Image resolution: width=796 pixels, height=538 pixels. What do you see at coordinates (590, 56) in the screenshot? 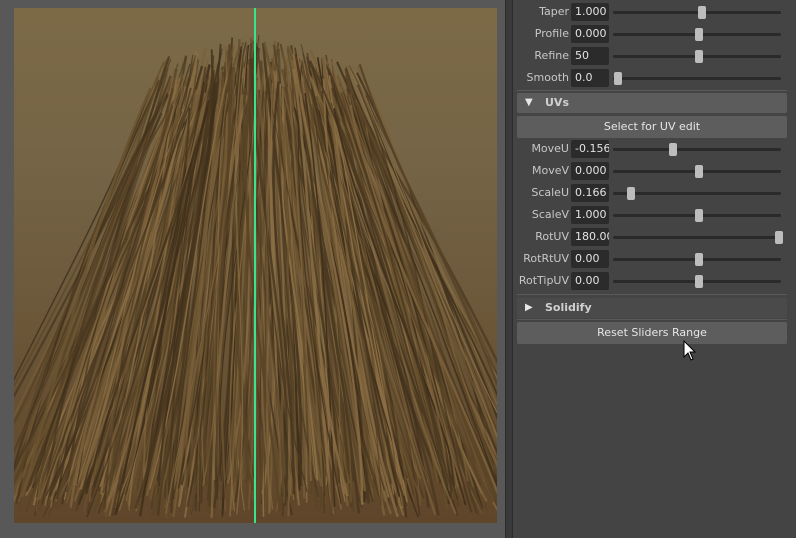
I see `refine-field: 50` at bounding box center [590, 56].